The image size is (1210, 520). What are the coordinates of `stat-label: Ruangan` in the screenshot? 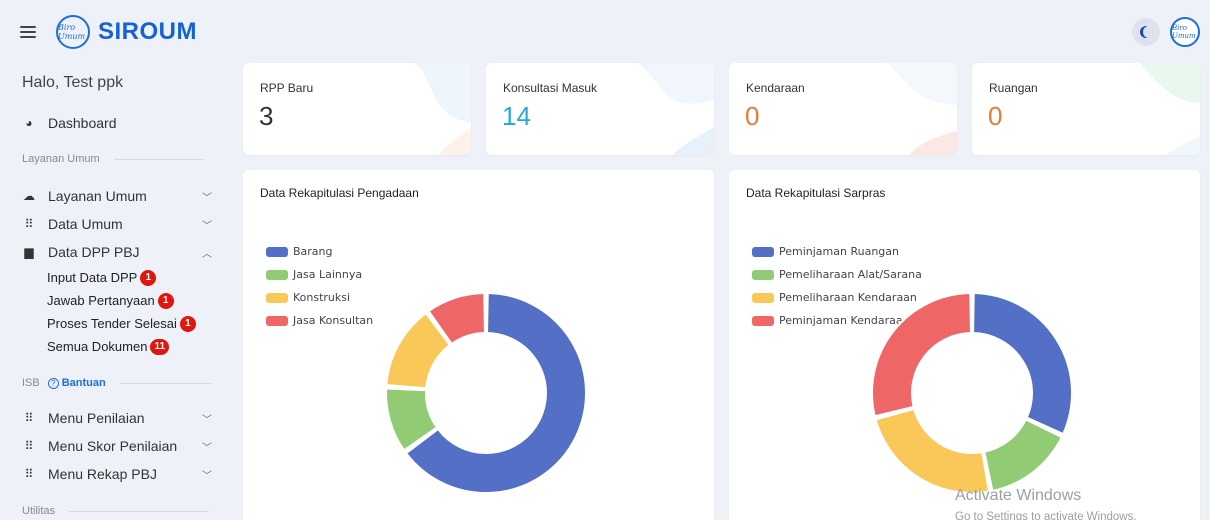 It's located at (1013, 88).